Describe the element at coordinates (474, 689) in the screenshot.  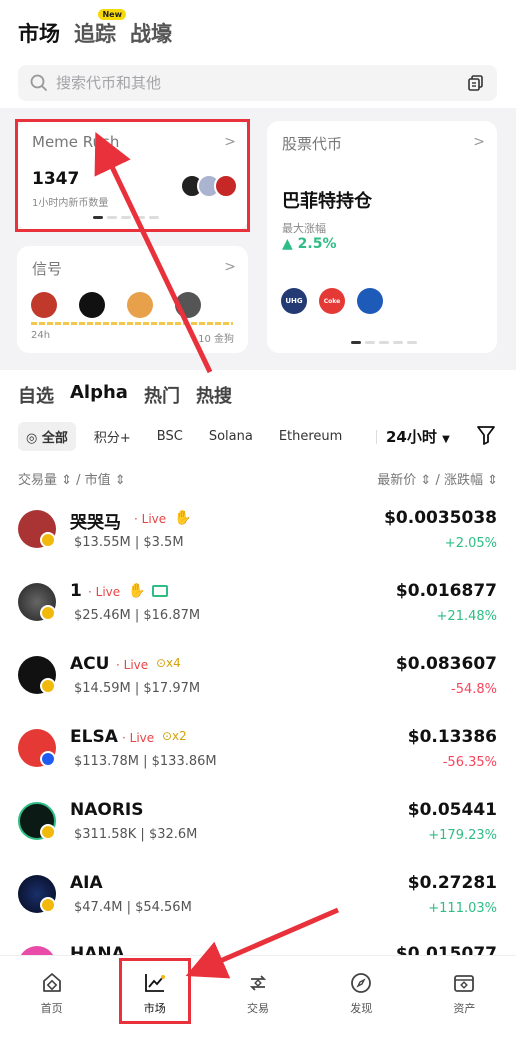
I see `token-change: -54.8%` at that location.